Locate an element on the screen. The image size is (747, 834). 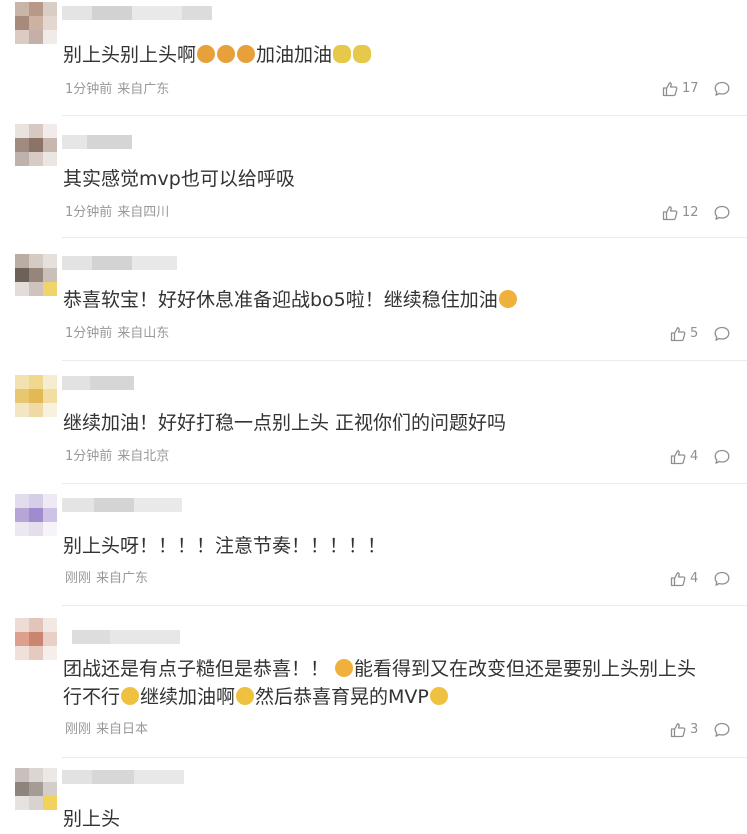
comment-meta: 1分钟前 来自四川 is located at coordinates (117, 213).